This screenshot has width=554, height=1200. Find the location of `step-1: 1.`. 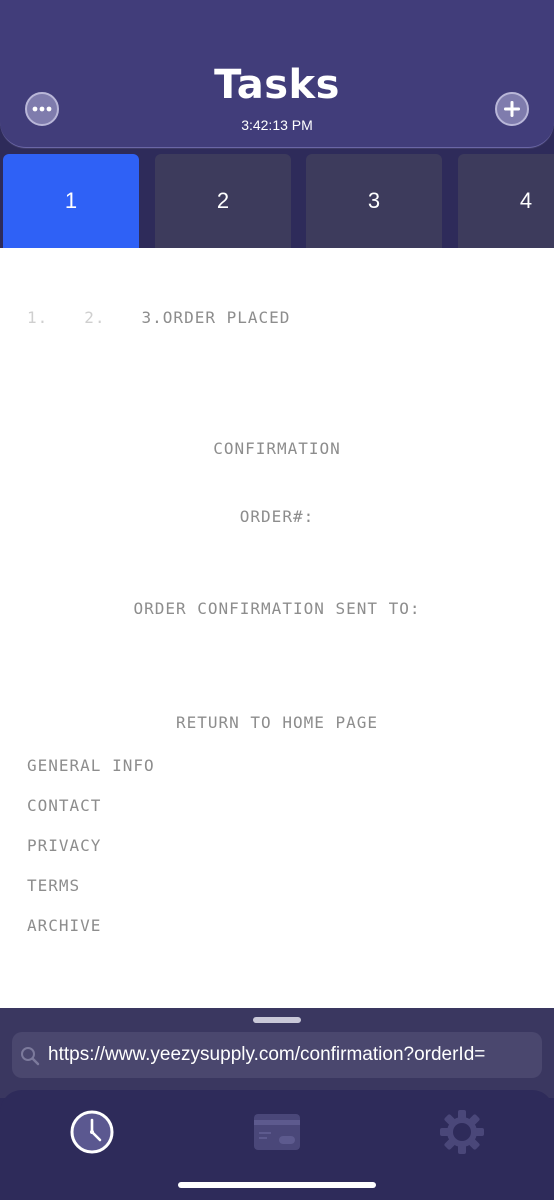

step-1: 1. is located at coordinates (38, 317).